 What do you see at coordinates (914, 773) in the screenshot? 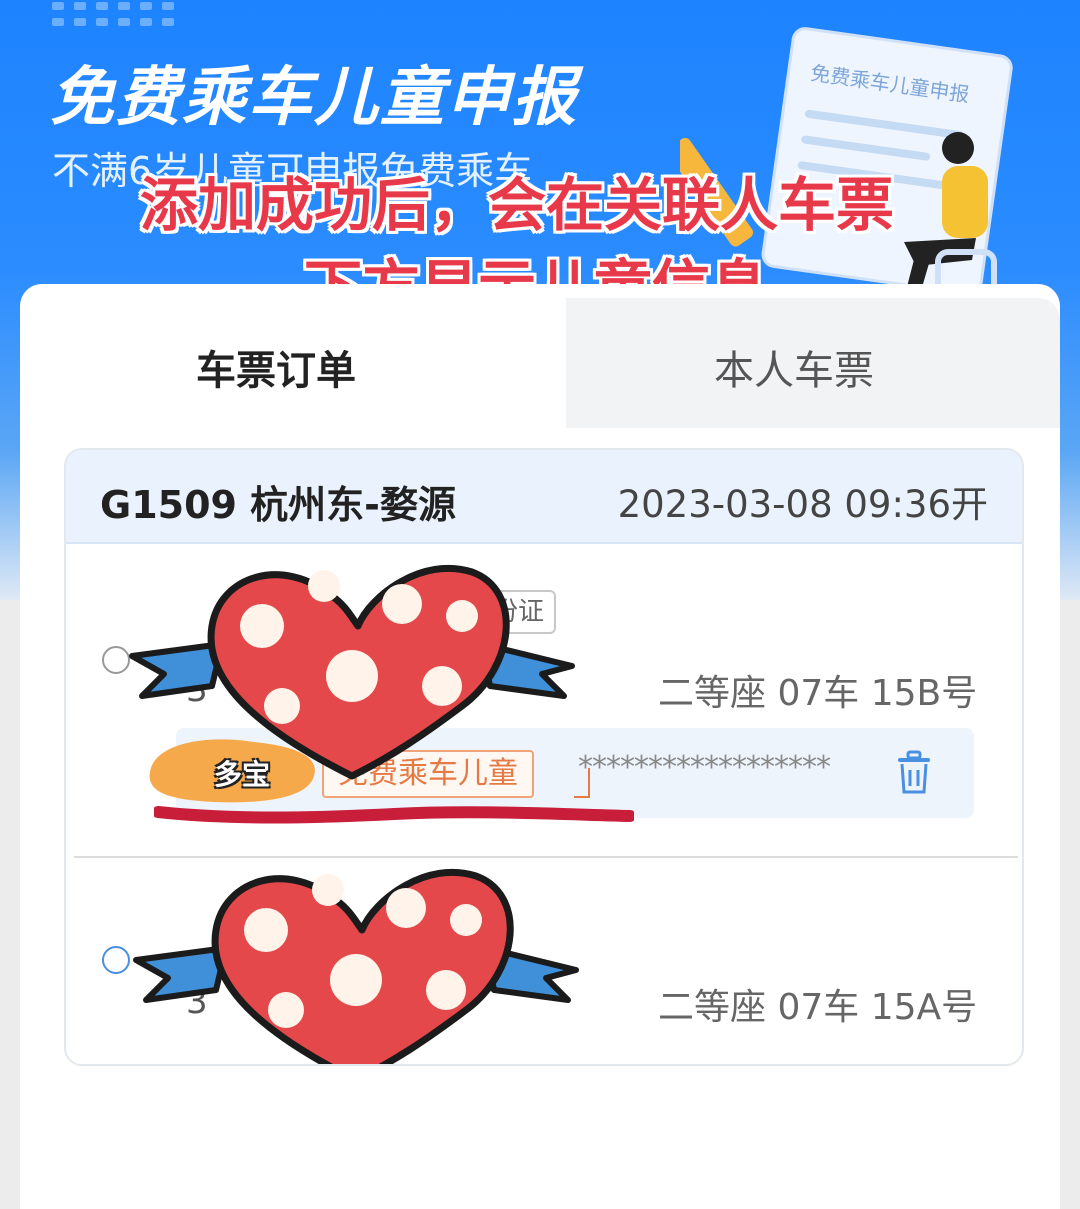
I see `trash-icon` at bounding box center [914, 773].